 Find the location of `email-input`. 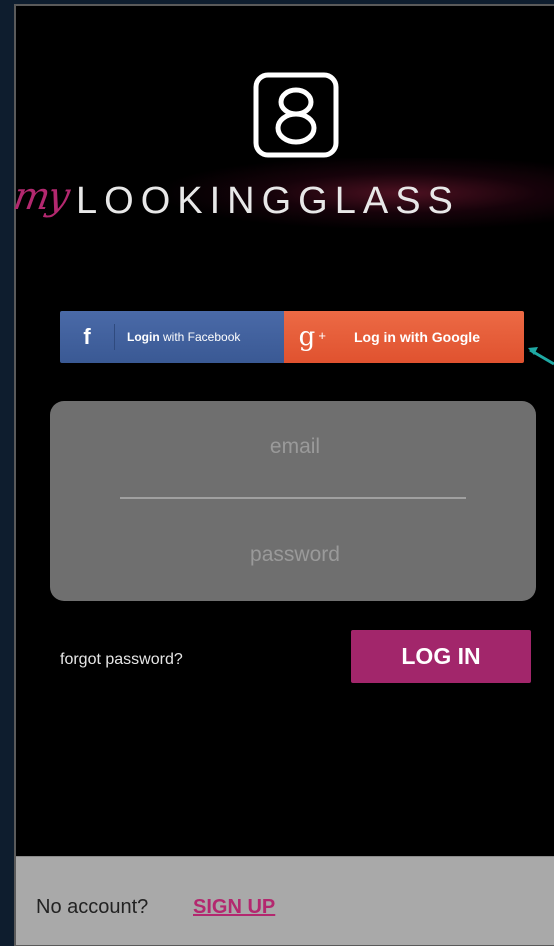

email-input is located at coordinates (295, 447).